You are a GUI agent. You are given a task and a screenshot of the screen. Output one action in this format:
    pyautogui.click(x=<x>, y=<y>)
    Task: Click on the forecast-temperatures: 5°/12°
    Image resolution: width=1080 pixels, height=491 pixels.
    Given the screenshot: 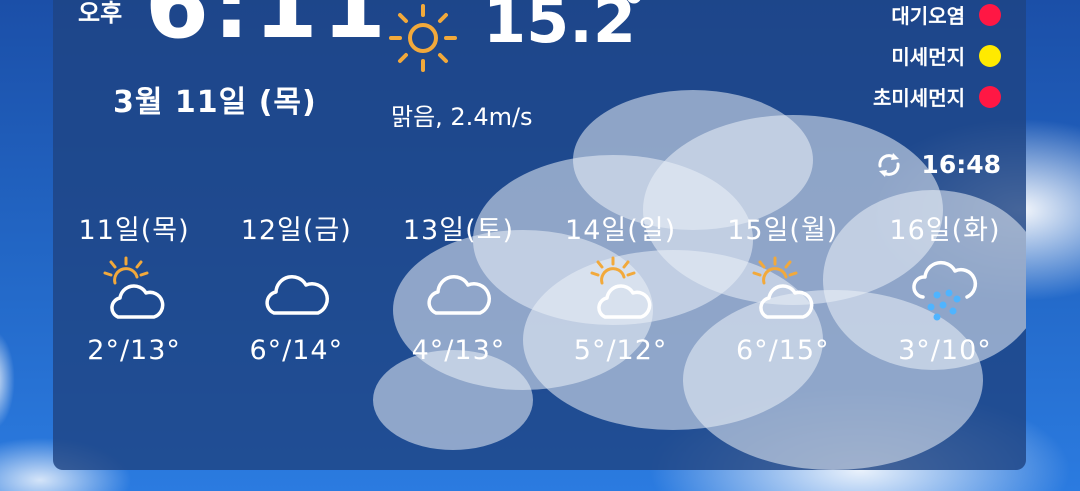 What is the action you would take?
    pyautogui.click(x=620, y=350)
    